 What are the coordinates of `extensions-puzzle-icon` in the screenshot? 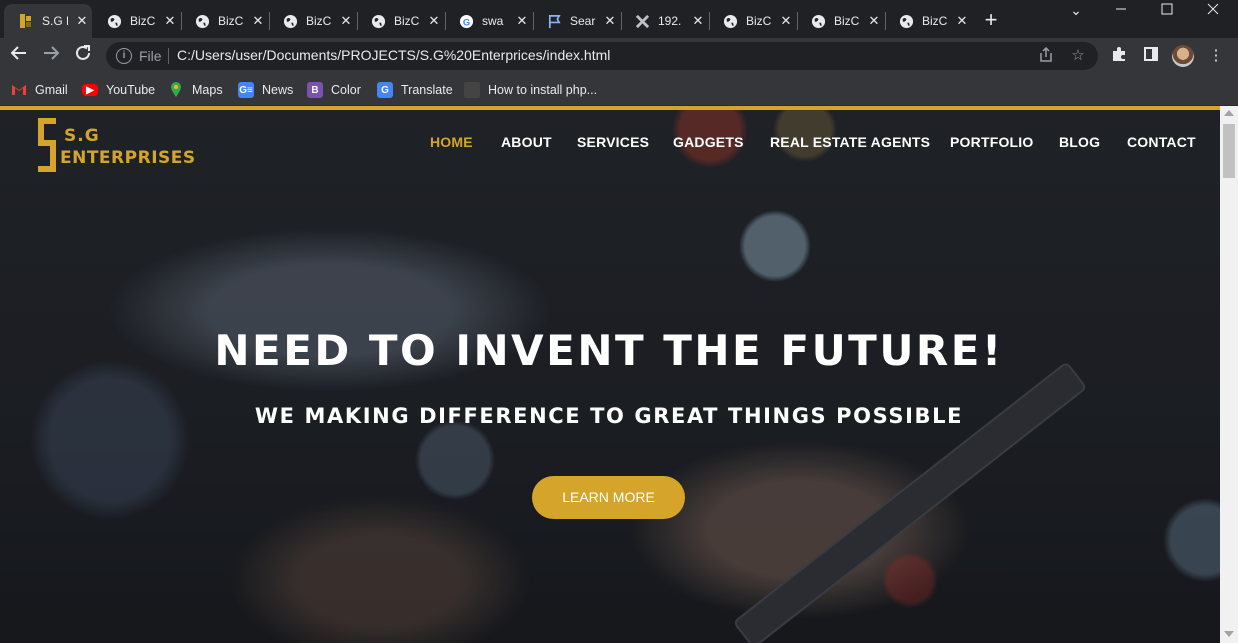 It's located at (1119, 56).